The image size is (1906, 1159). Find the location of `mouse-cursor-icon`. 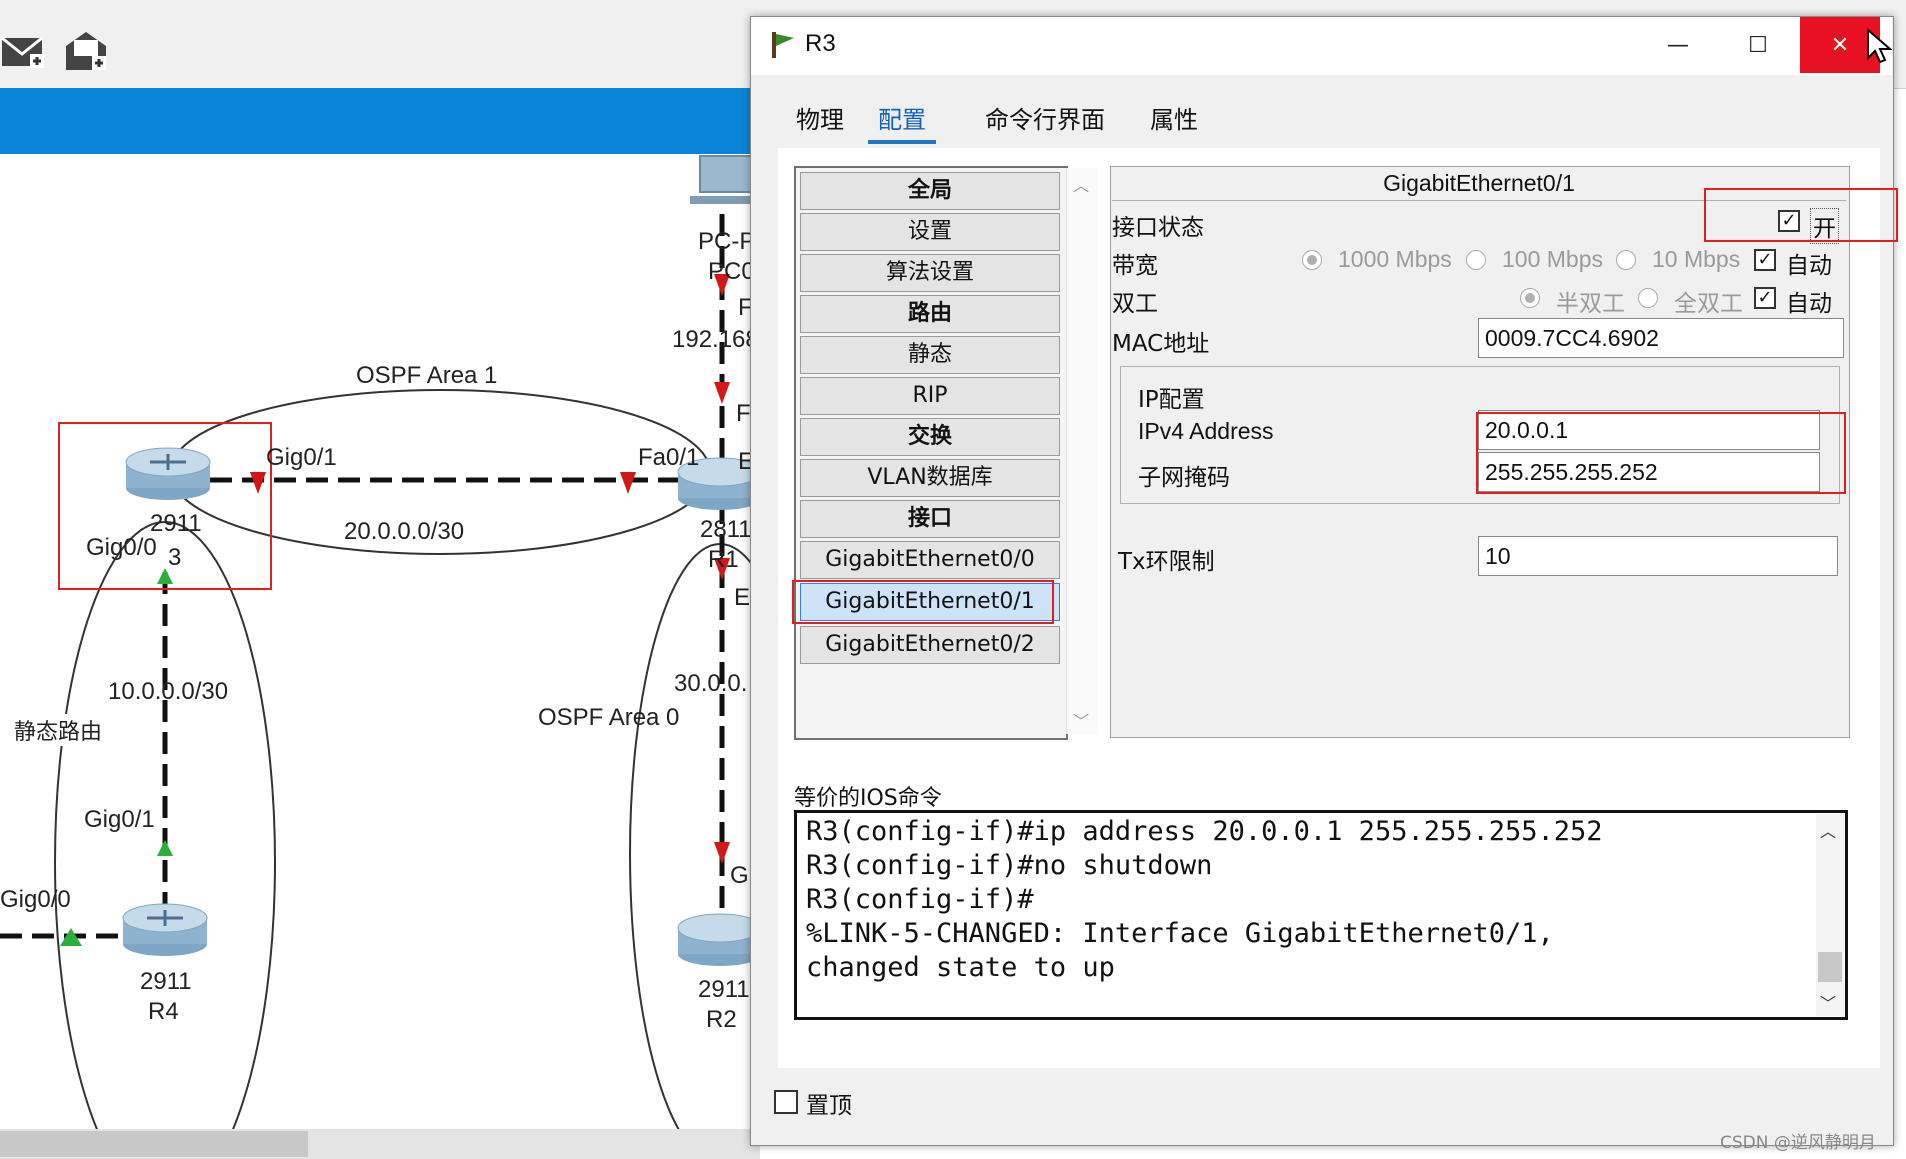

mouse-cursor-icon is located at coordinates (1879, 47).